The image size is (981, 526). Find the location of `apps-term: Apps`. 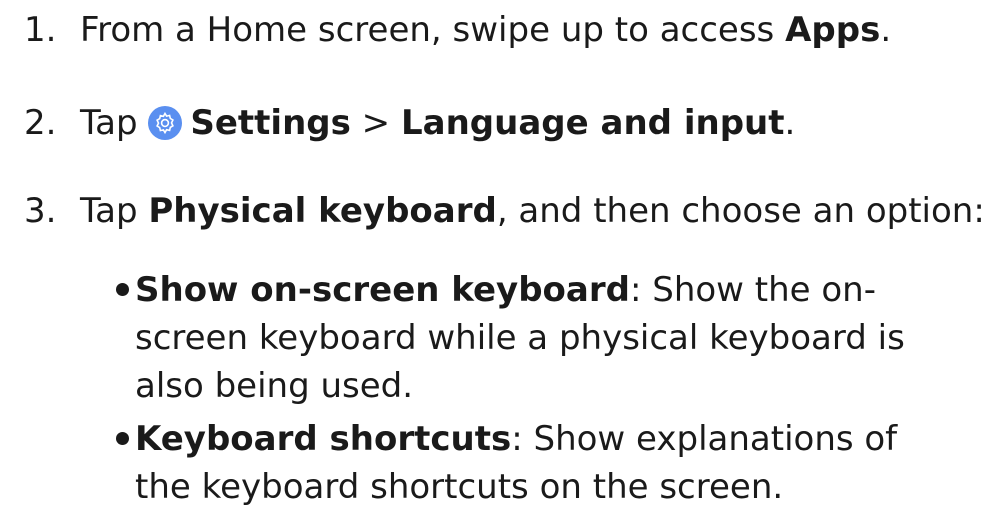

apps-term: Apps is located at coordinates (833, 30).